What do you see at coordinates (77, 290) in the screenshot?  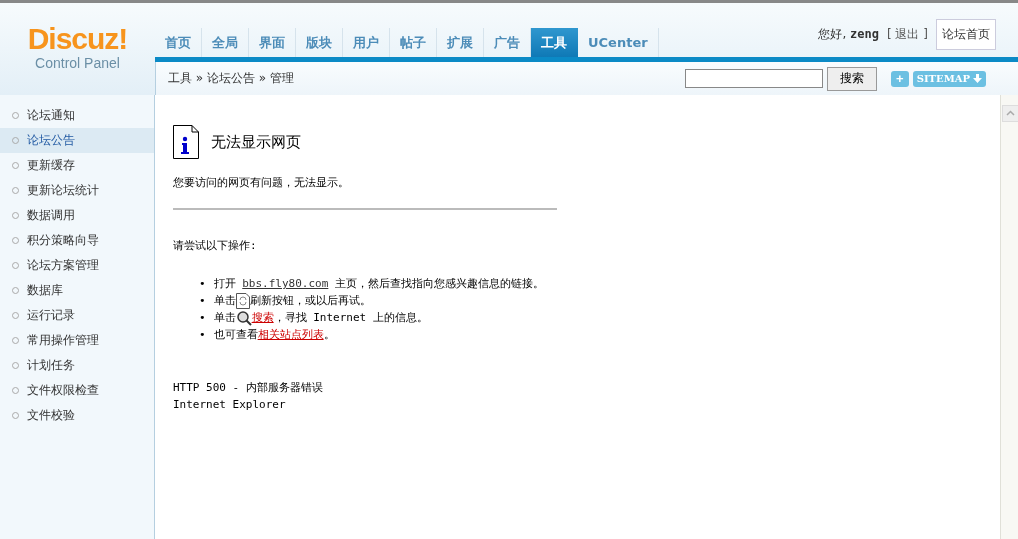 I see `sidebar-item: 数据库` at bounding box center [77, 290].